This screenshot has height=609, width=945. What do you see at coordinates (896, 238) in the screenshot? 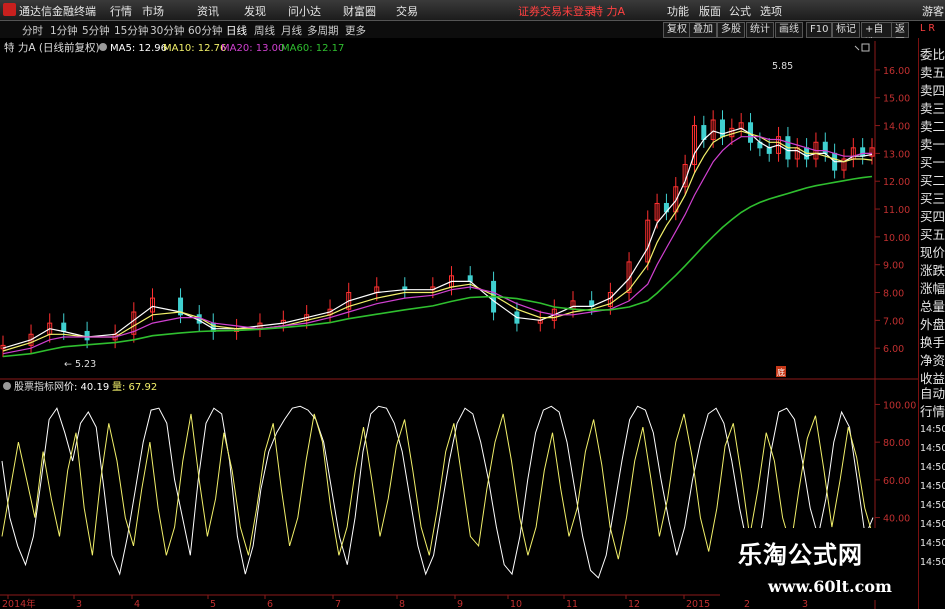
I see `price-tick-label: 10.00` at bounding box center [896, 238].